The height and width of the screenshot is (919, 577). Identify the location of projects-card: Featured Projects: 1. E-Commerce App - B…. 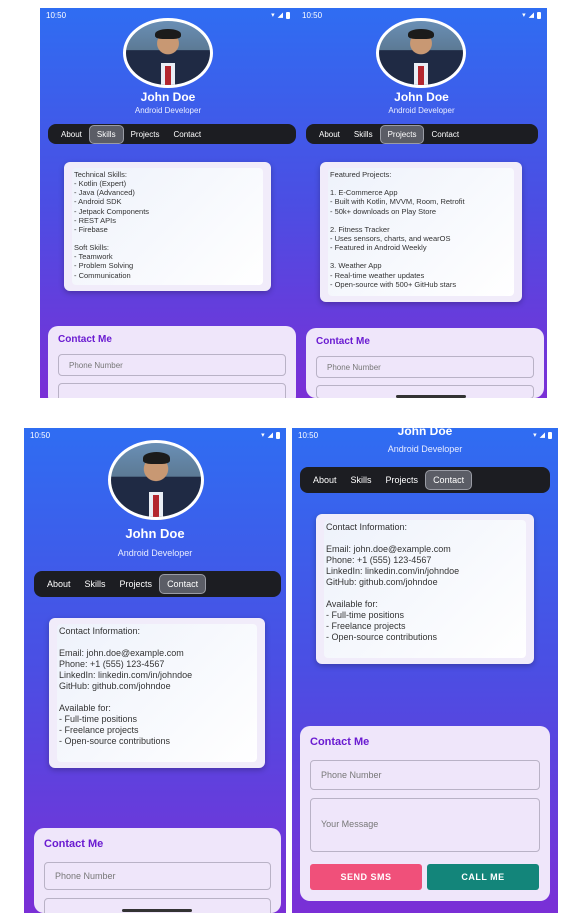
(421, 232).